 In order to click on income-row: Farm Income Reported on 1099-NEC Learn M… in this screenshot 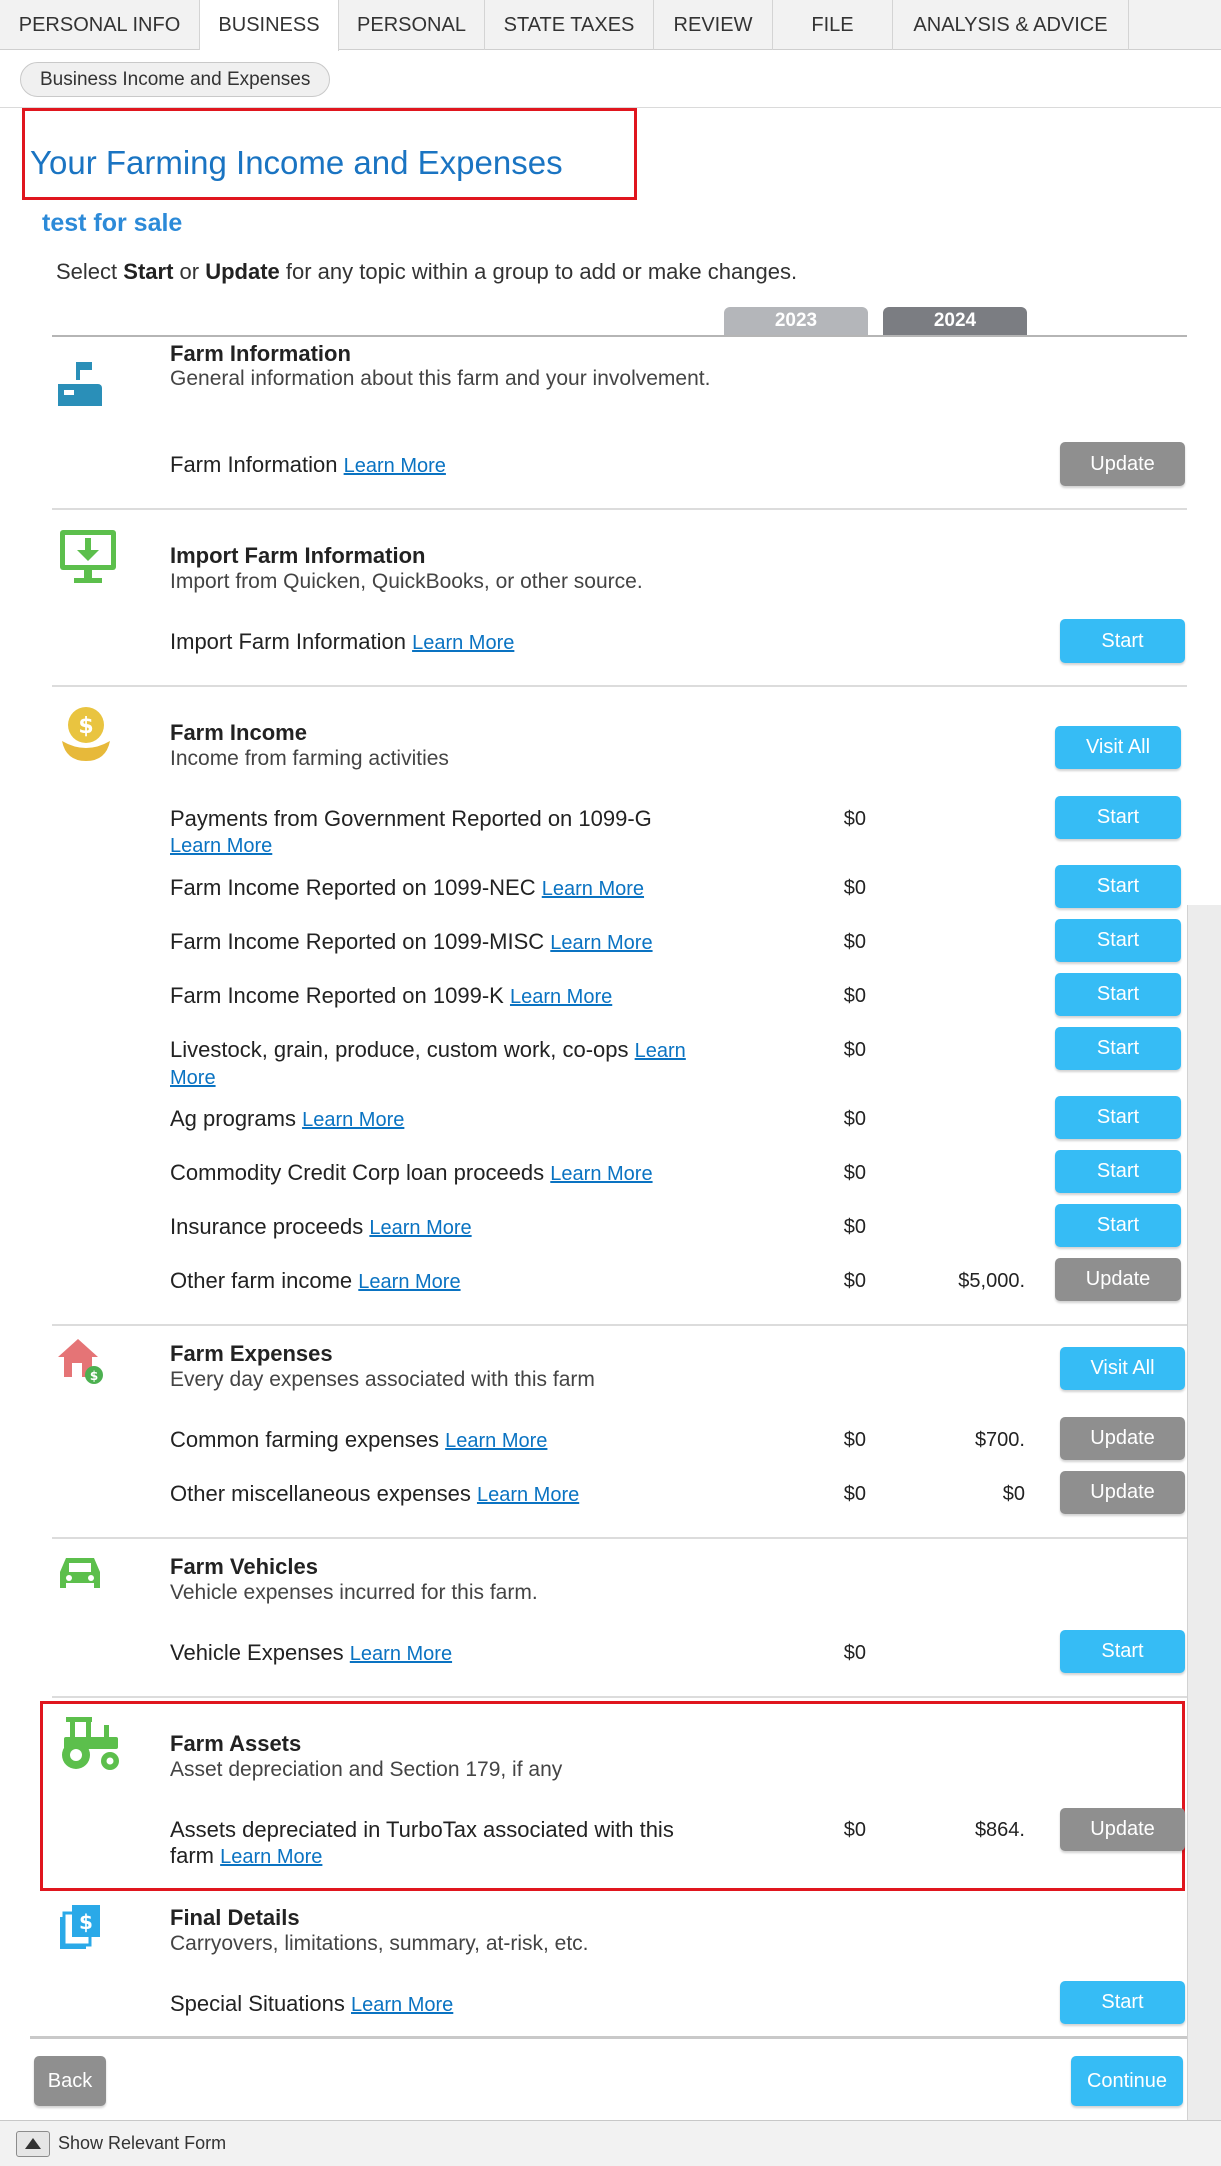, I will do `click(407, 887)`.